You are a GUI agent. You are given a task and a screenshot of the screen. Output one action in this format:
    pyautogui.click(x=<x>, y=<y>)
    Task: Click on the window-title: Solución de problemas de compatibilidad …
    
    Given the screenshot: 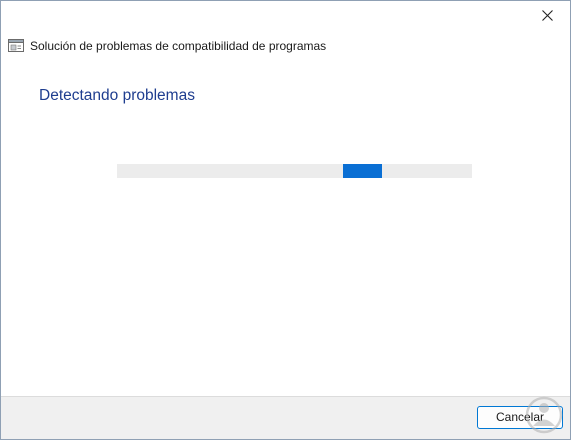 What is the action you would take?
    pyautogui.click(x=178, y=46)
    